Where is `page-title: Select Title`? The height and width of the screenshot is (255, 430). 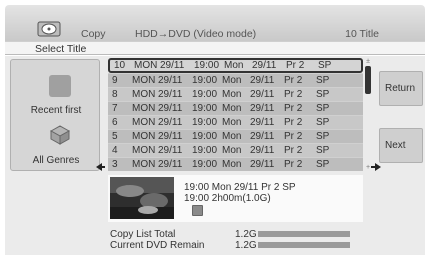 page-title: Select Title is located at coordinates (61, 49).